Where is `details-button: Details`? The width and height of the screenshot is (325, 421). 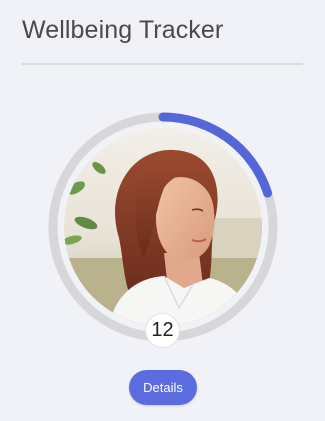 details-button: Details is located at coordinates (163, 387).